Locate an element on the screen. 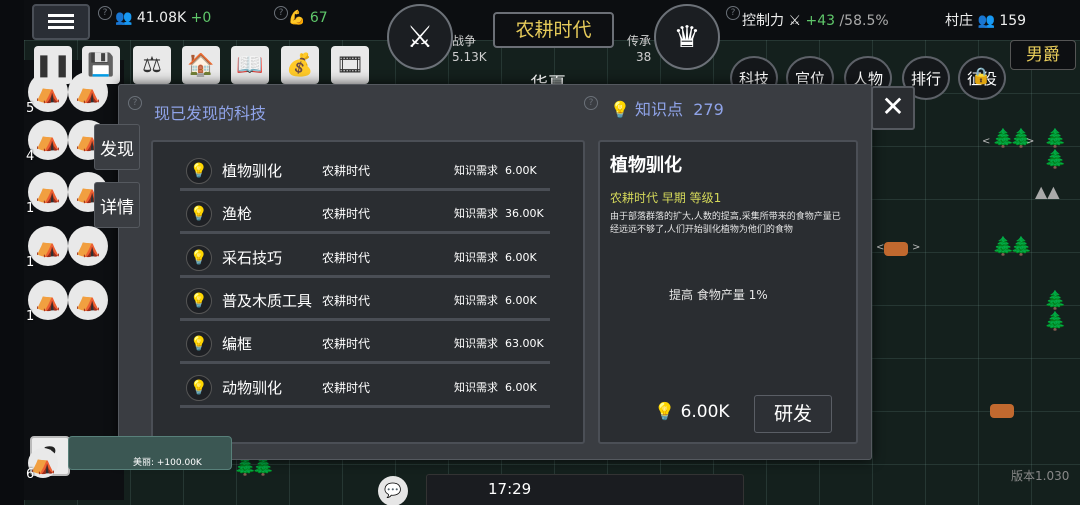 This screenshot has width=1080, height=505. population-delta: +0 is located at coordinates (201, 18).